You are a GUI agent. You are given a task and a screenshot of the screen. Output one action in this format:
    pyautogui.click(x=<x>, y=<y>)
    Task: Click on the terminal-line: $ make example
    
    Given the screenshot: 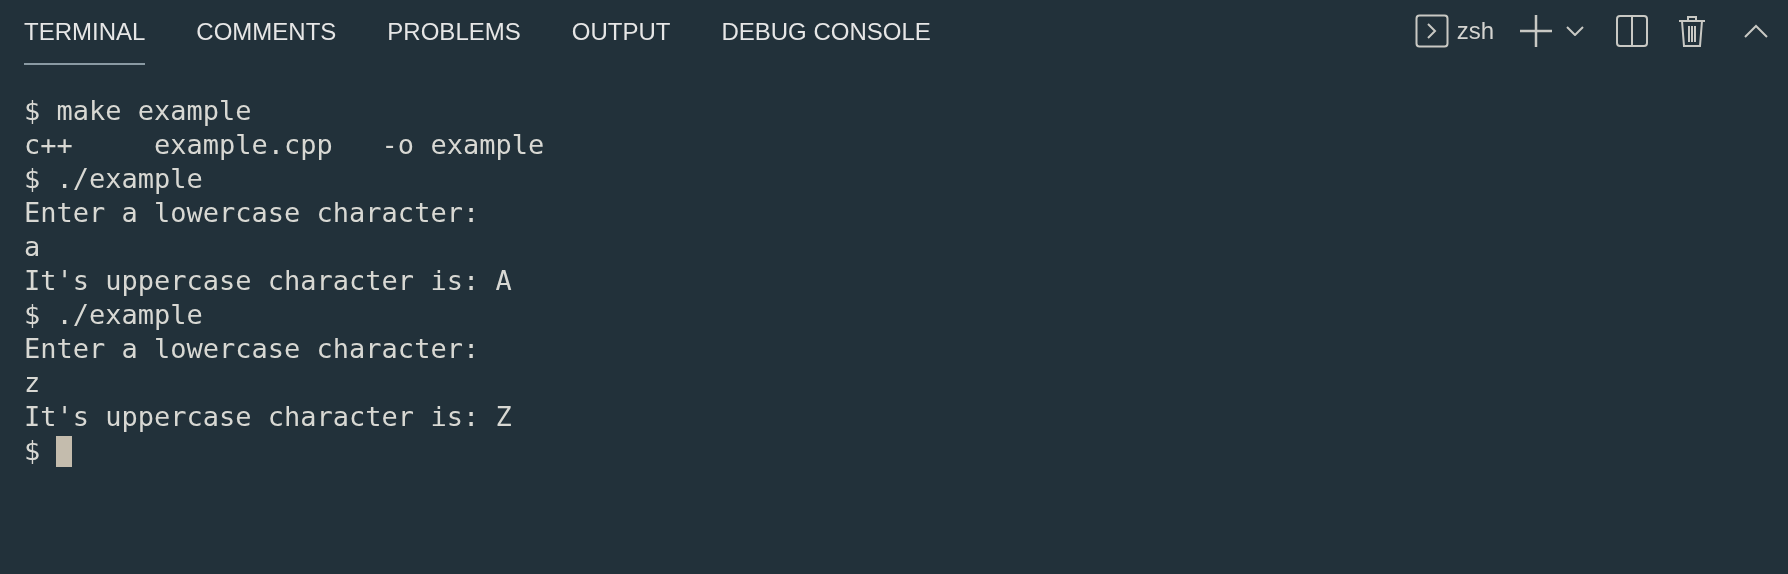 What is the action you would take?
    pyautogui.click(x=138, y=111)
    